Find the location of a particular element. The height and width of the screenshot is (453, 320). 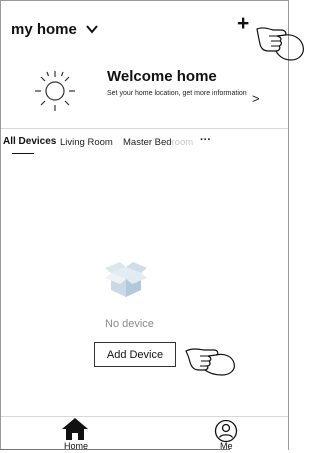

nav-divider is located at coordinates (144, 416).